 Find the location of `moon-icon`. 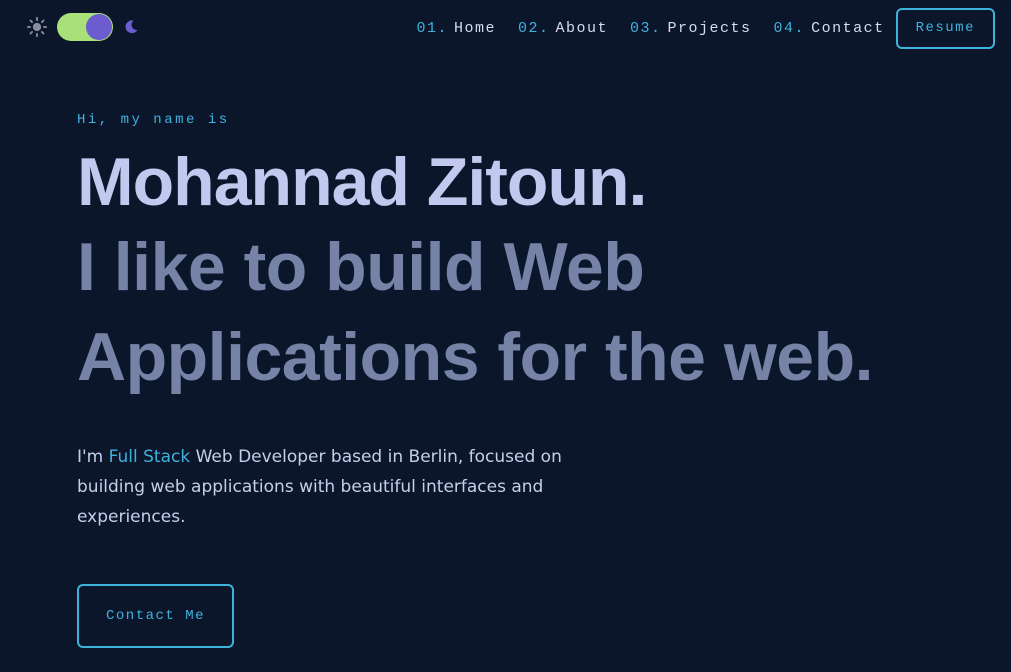

moon-icon is located at coordinates (131, 27).